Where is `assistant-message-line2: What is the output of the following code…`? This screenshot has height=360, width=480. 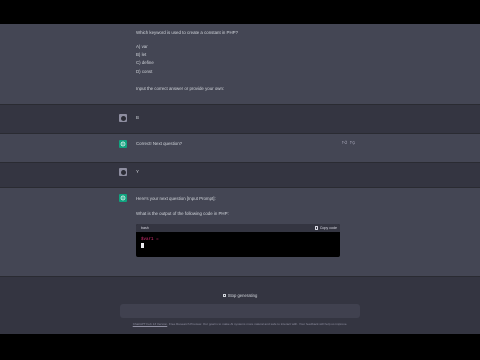
assistant-message-line2: What is the output of the following code… is located at coordinates (182, 213).